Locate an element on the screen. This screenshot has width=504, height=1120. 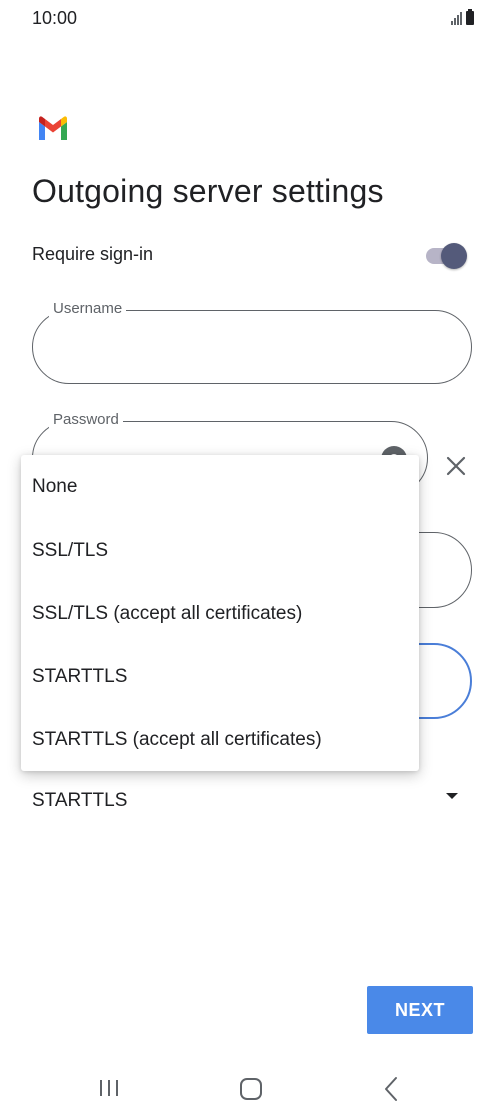
menu-item-ssl-tls: SSL/TLS is located at coordinates (220, 550).